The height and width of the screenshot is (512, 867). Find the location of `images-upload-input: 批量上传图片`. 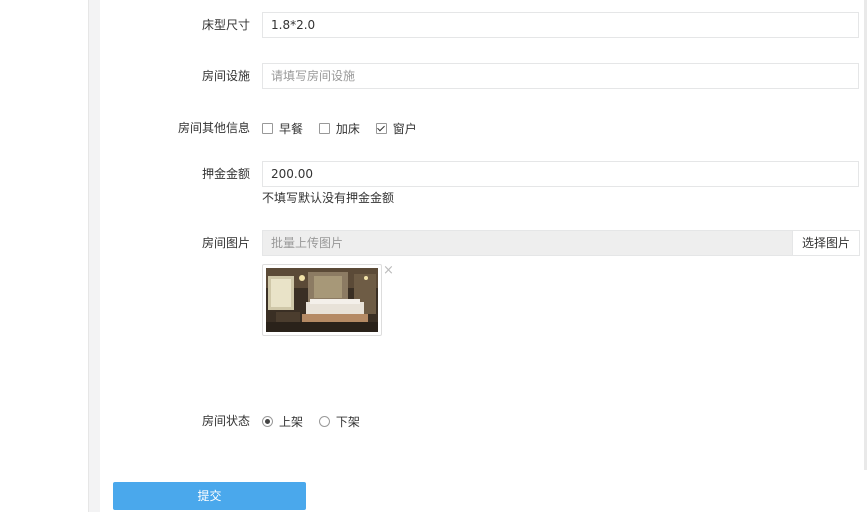

images-upload-input: 批量上传图片 is located at coordinates (527, 243).